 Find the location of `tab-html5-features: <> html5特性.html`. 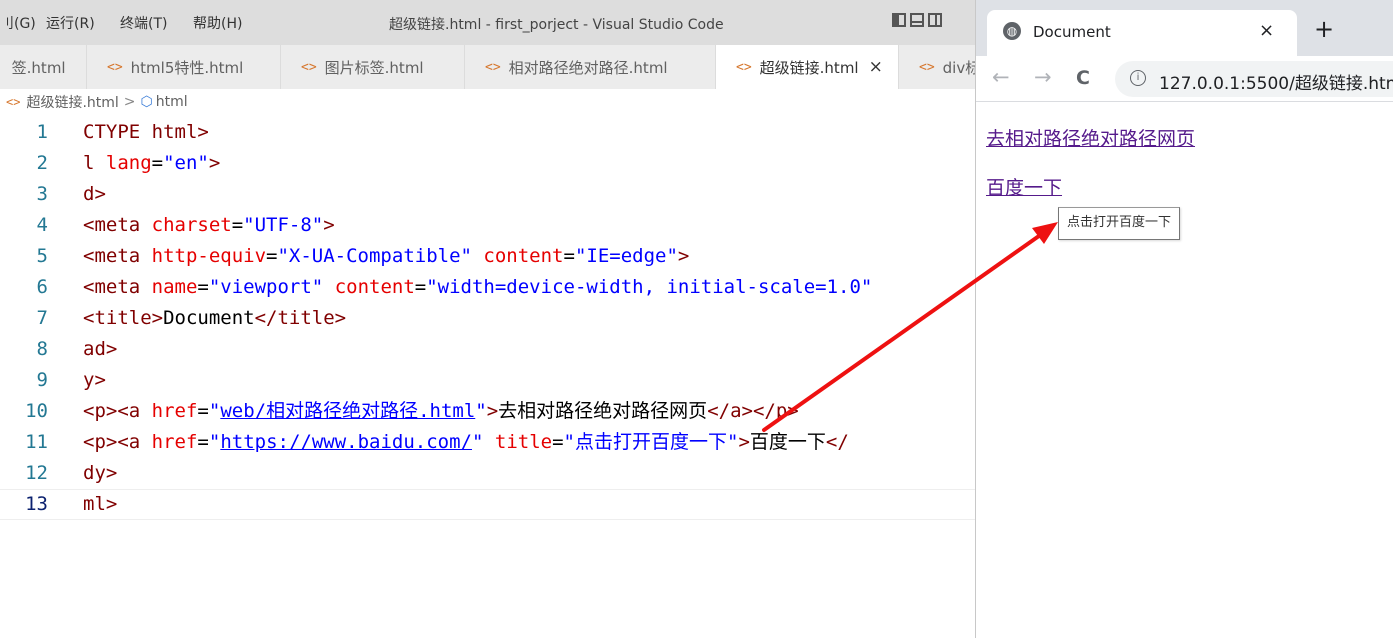

tab-html5-features: <> html5特性.html is located at coordinates (184, 67).